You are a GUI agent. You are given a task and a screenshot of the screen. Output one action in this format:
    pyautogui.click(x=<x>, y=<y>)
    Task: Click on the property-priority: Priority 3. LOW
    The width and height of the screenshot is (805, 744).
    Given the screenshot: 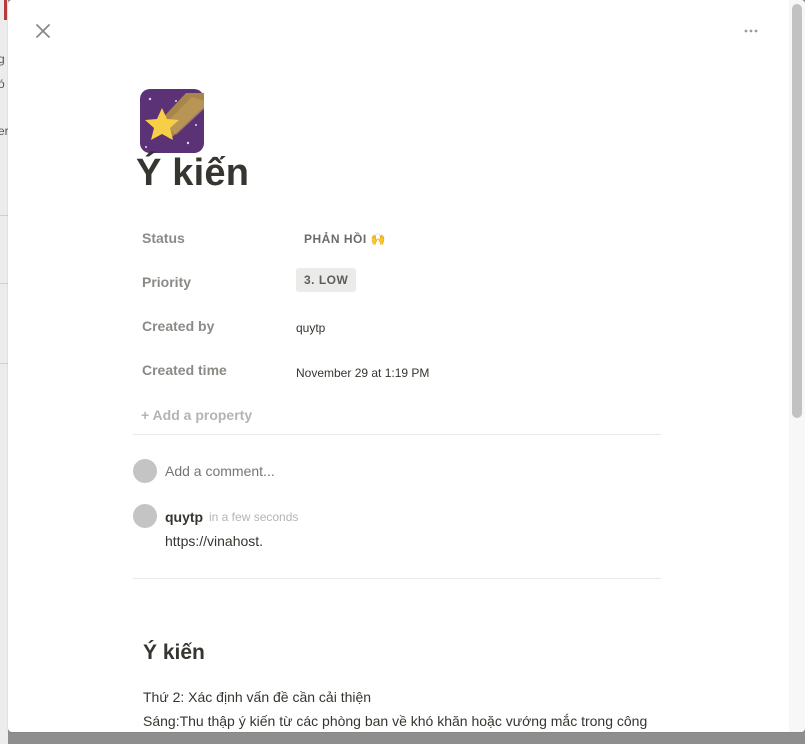 What is the action you would take?
    pyautogui.click(x=402, y=286)
    